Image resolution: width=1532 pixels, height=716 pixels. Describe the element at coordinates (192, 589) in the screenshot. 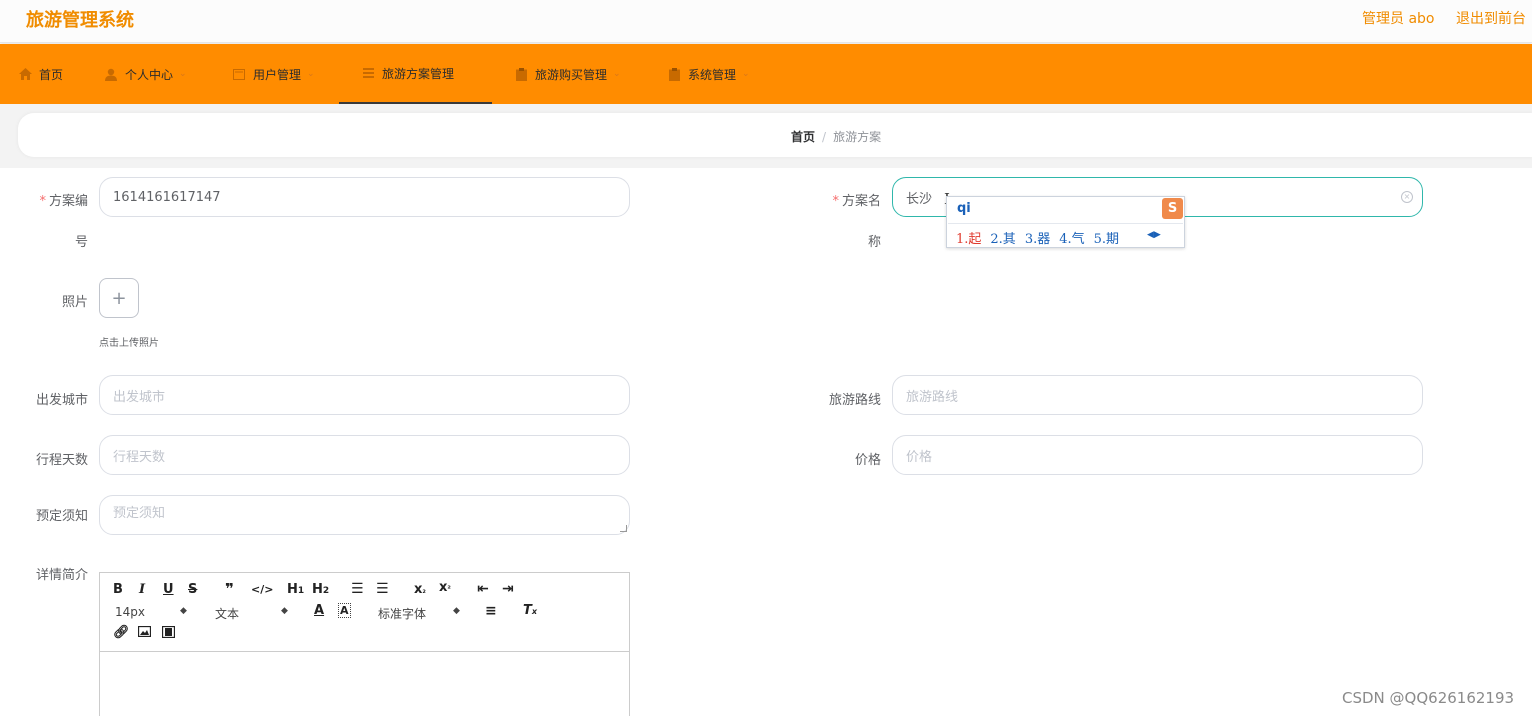

I see `strike-icon: S` at that location.